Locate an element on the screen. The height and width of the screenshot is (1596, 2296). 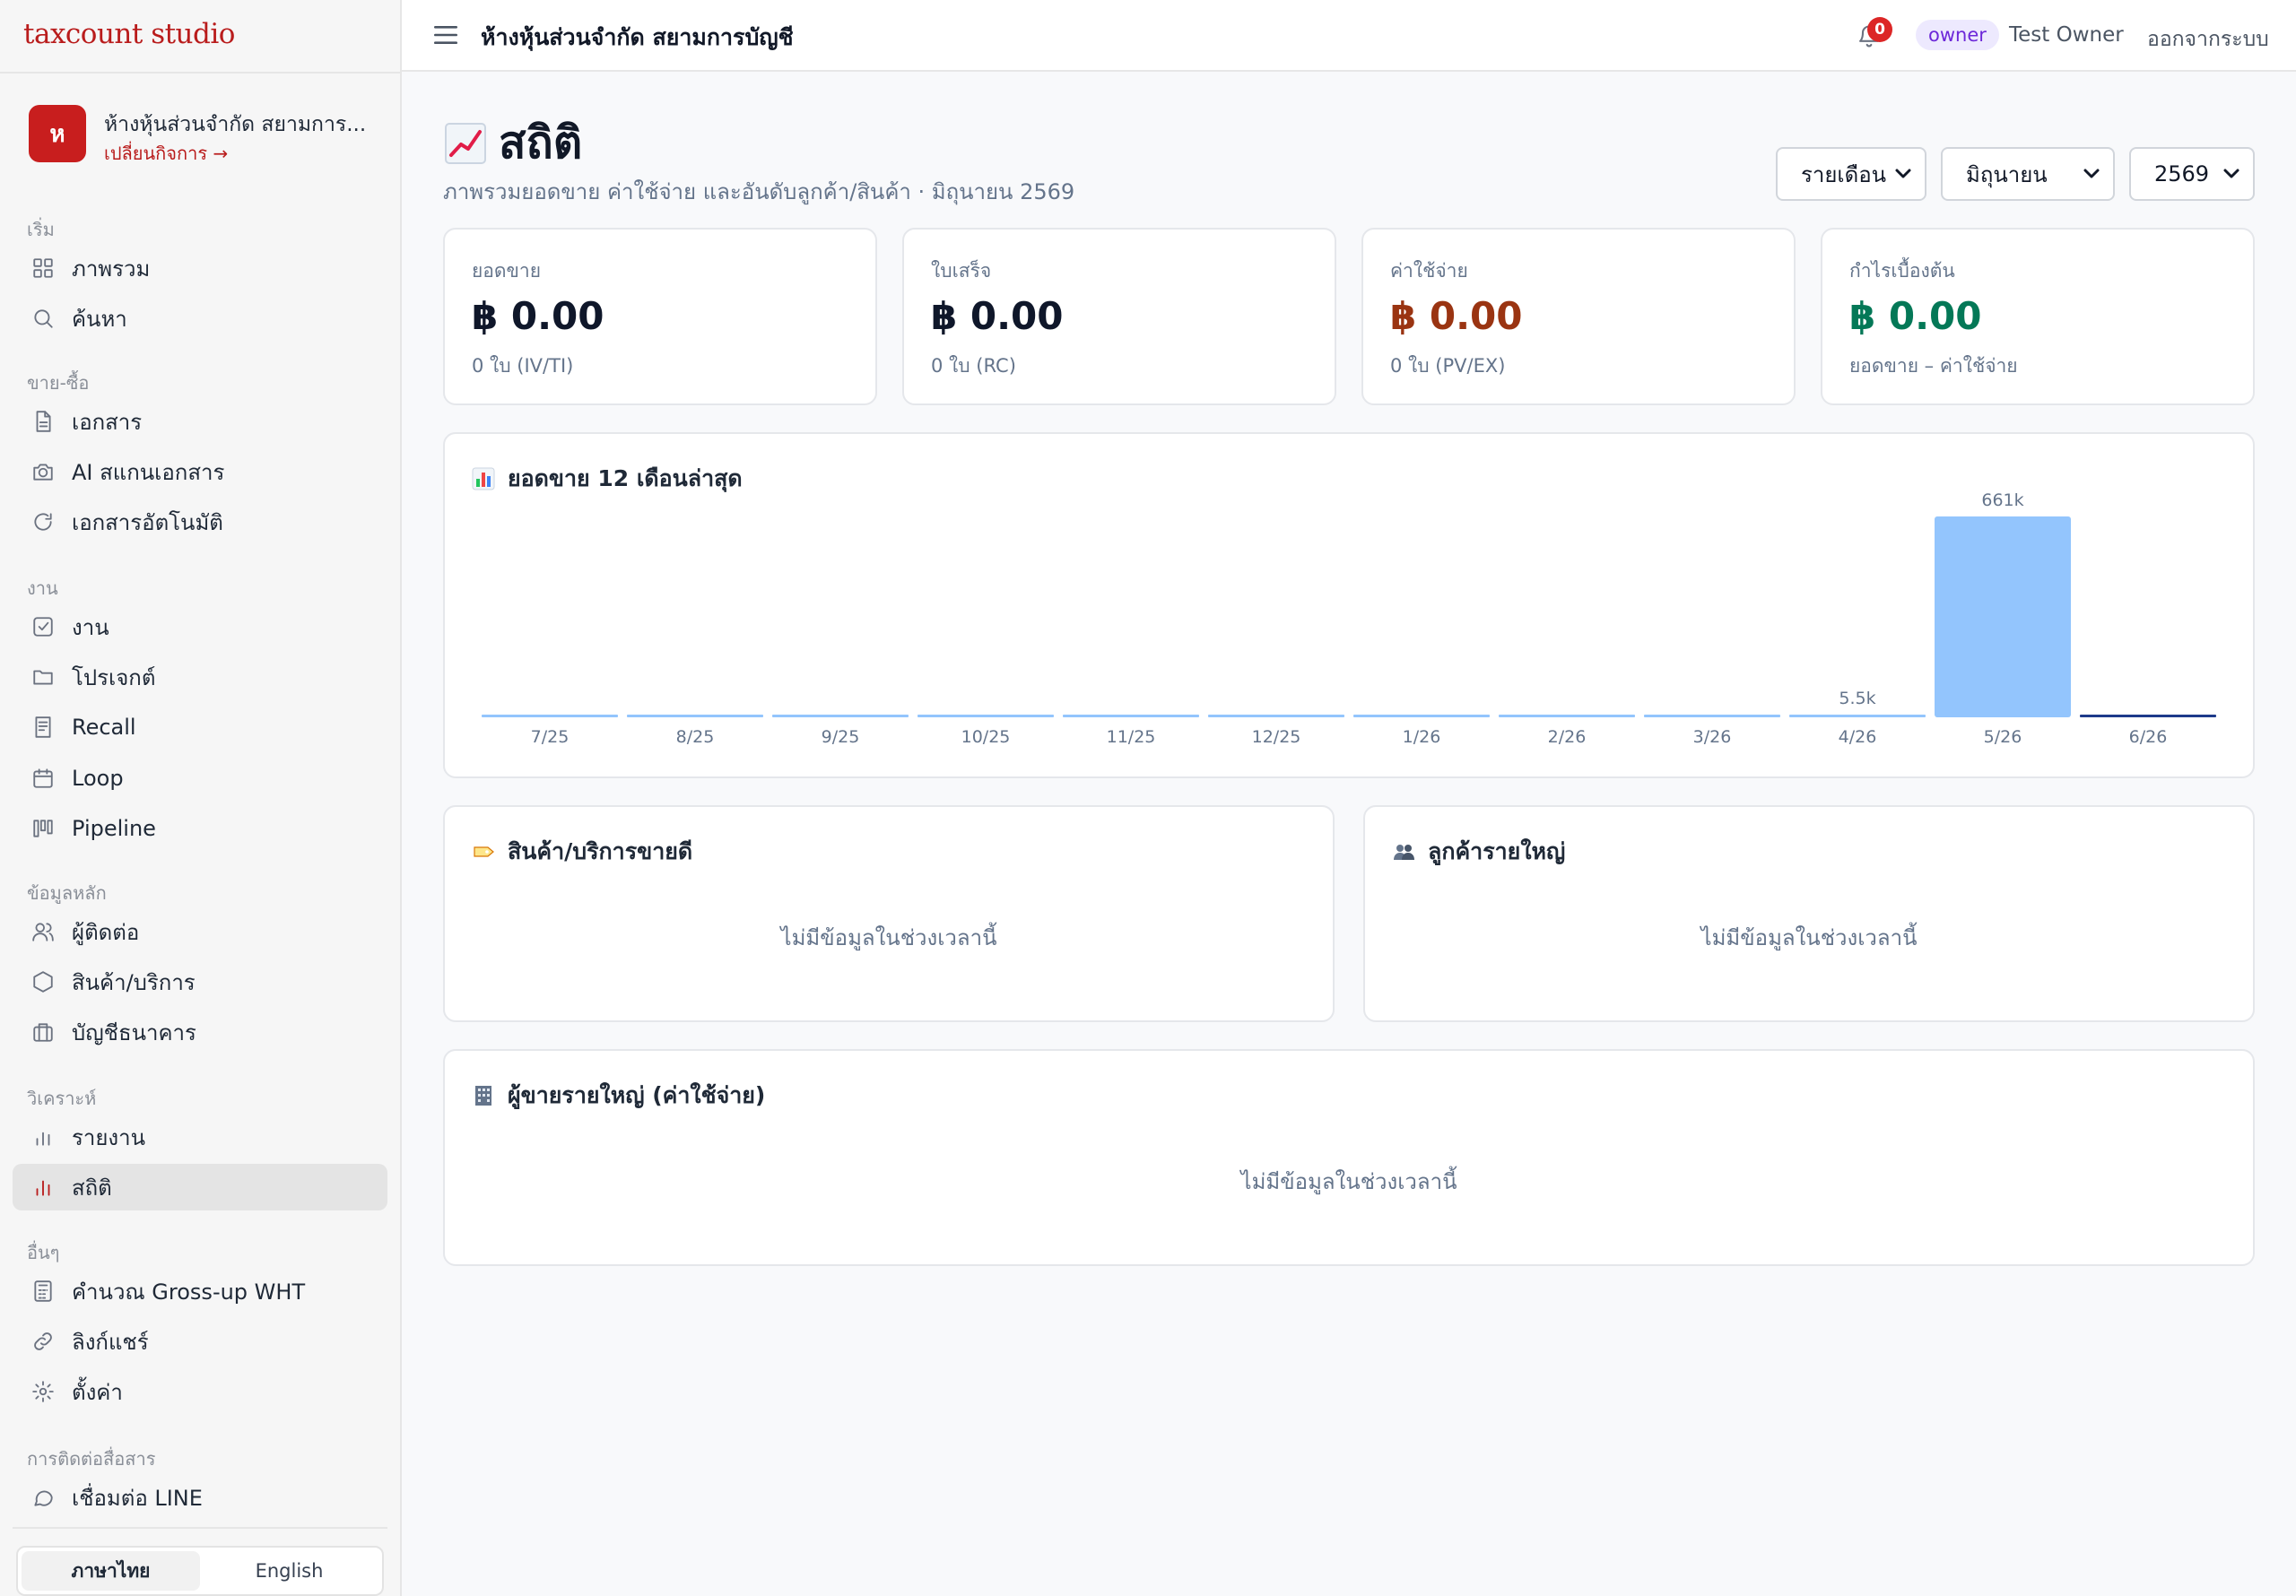
language-switcher: ภาษาไทย English is located at coordinates (200, 1571).